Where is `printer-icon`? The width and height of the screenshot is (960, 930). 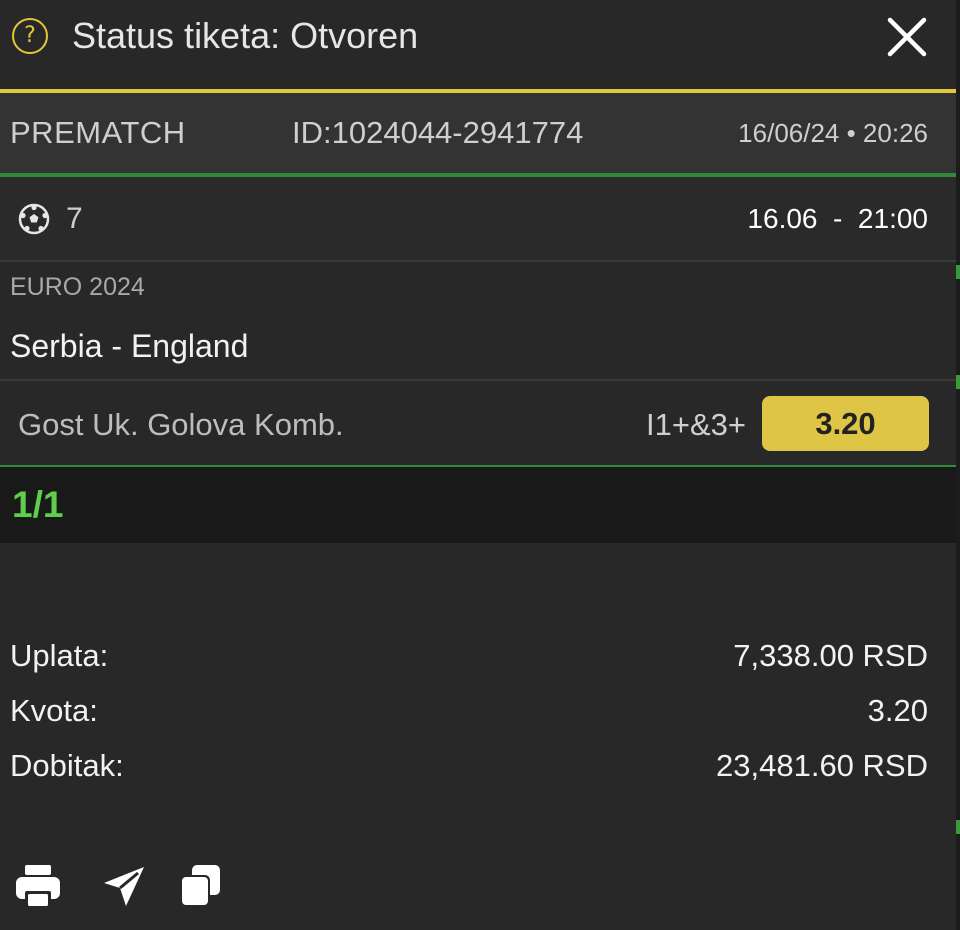
printer-icon is located at coordinates (38, 886).